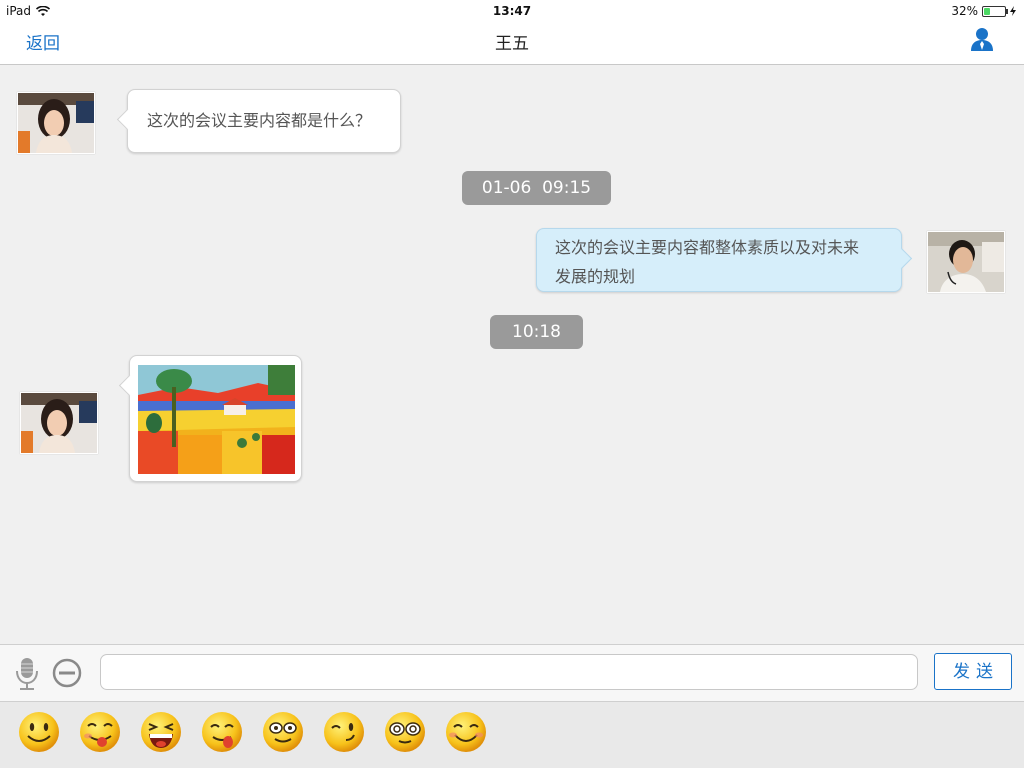 The height and width of the screenshot is (768, 1024). Describe the element at coordinates (27, 674) in the screenshot. I see `microphone-icon` at that location.